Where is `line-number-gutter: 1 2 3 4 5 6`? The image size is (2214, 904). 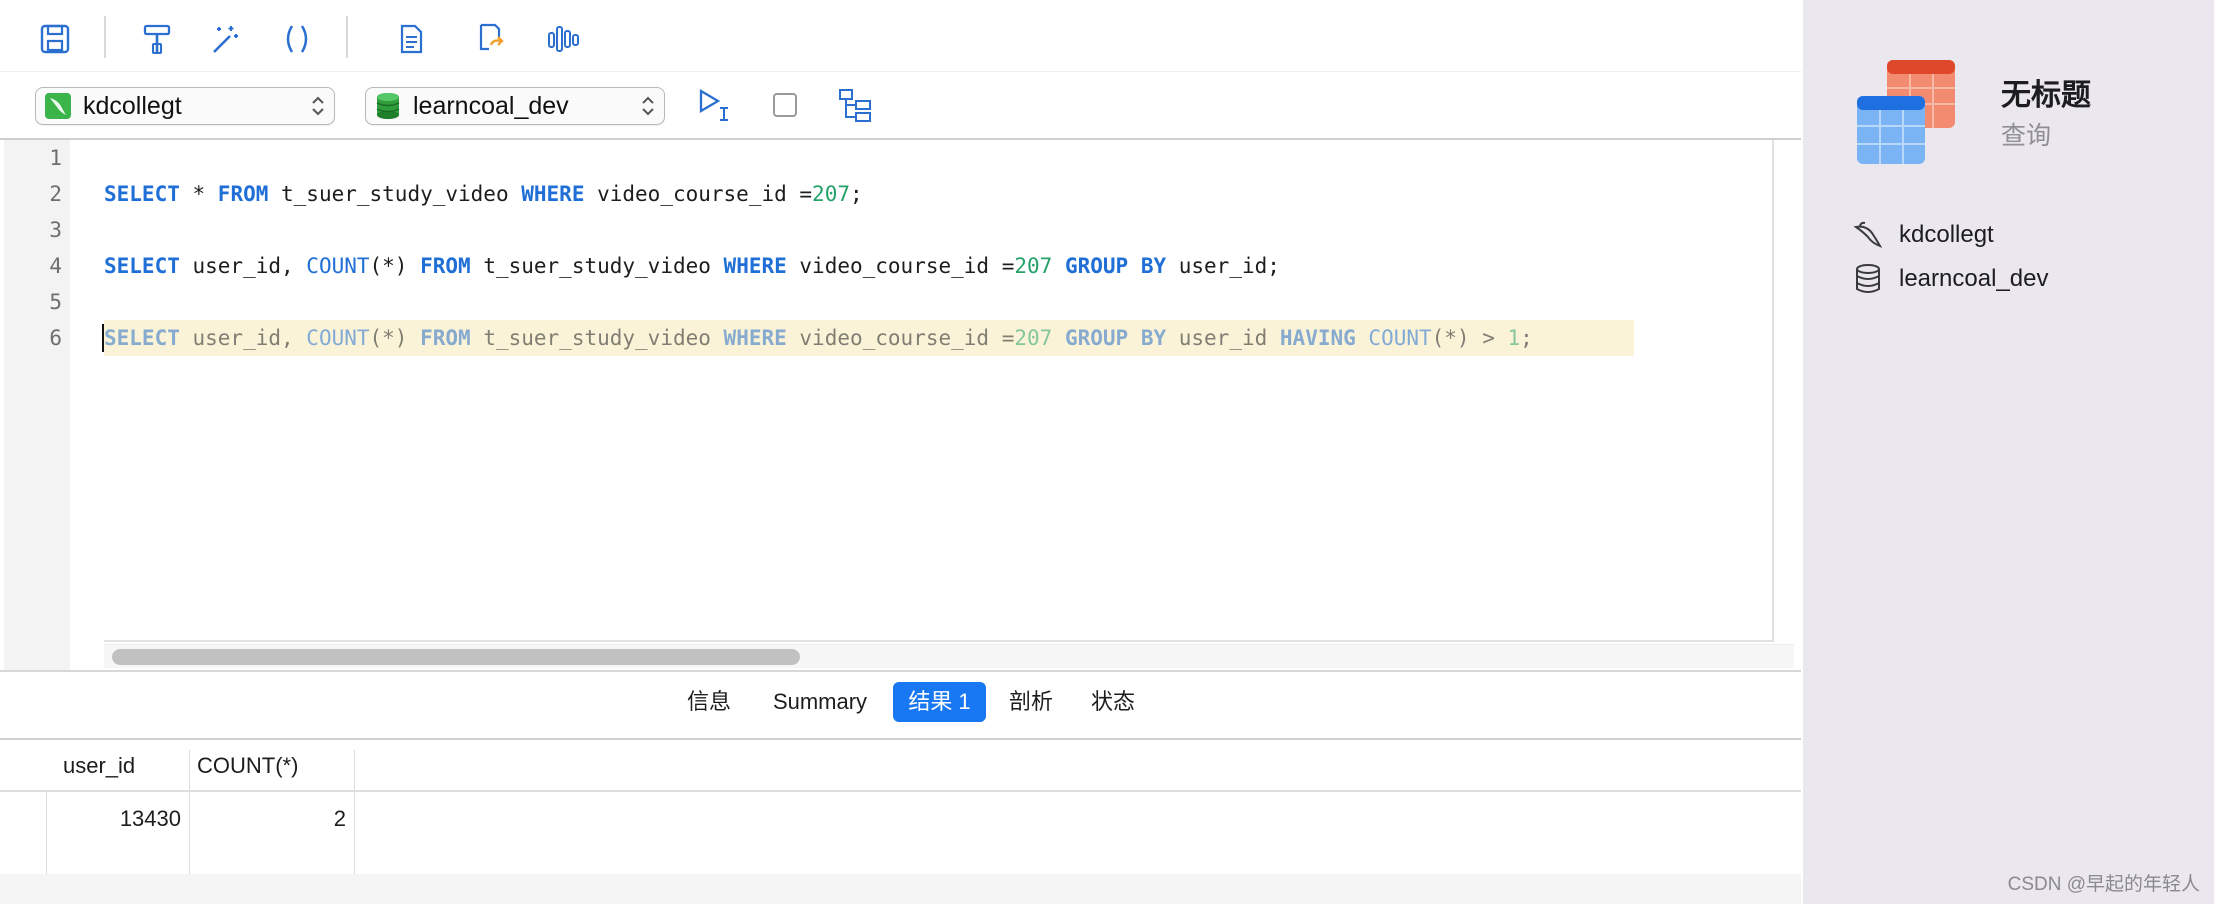
line-number-gutter: 1 2 3 4 5 6 is located at coordinates (37, 405).